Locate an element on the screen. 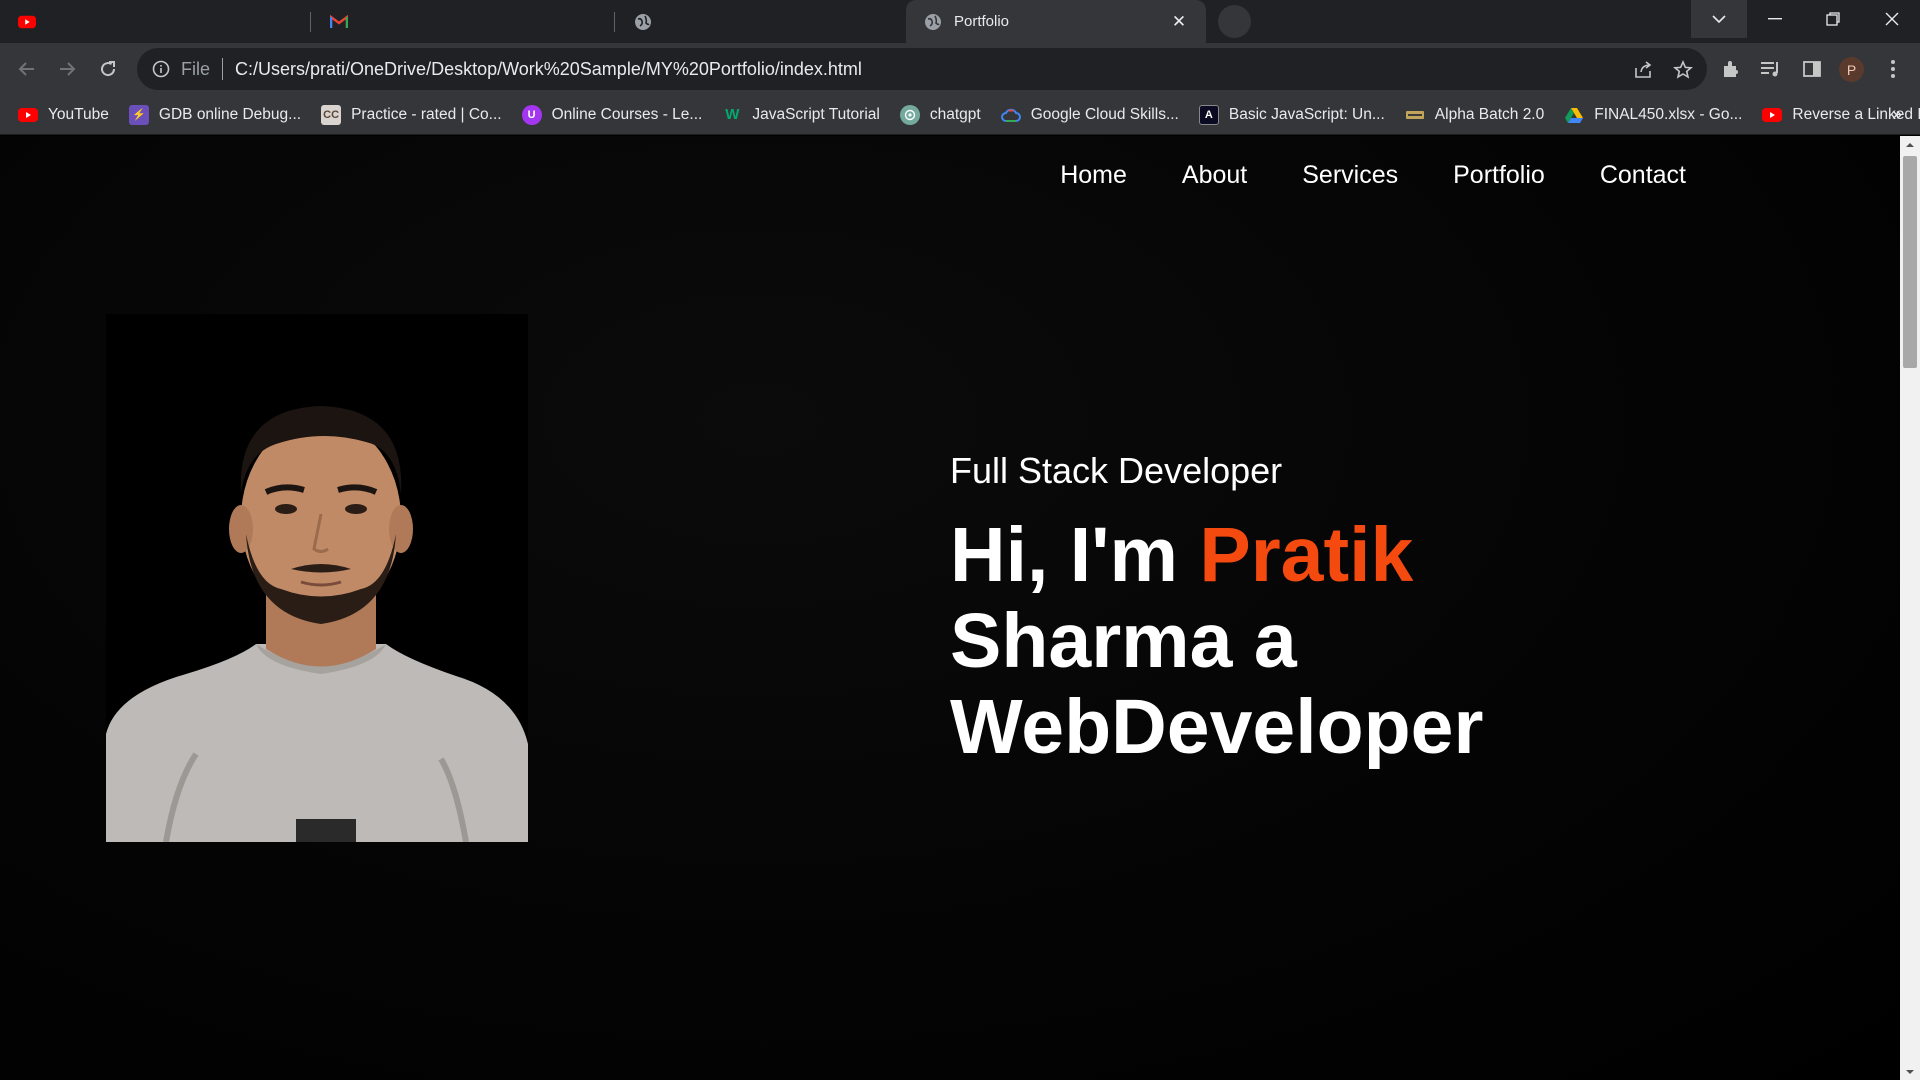  extensions-icon is located at coordinates (1731, 69).